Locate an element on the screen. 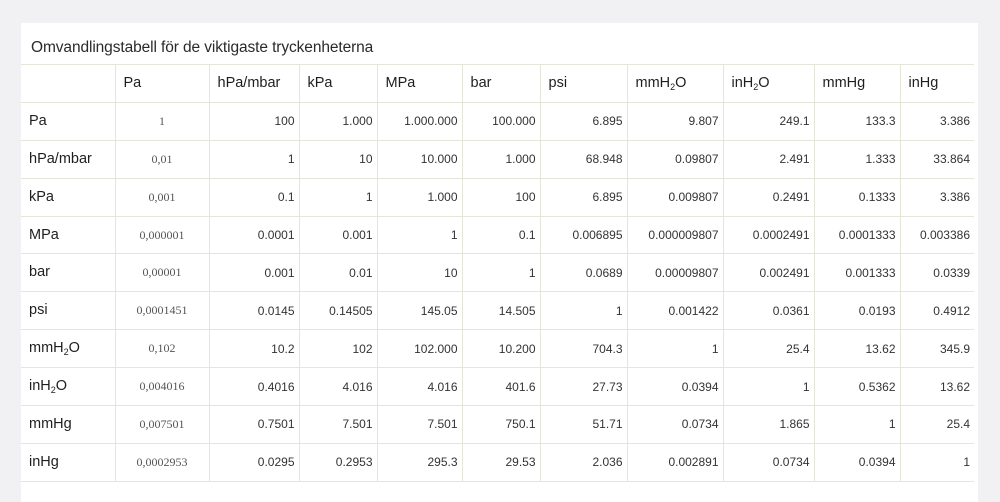 The width and height of the screenshot is (1000, 502). table-cell: 0.001422 is located at coordinates (675, 311).